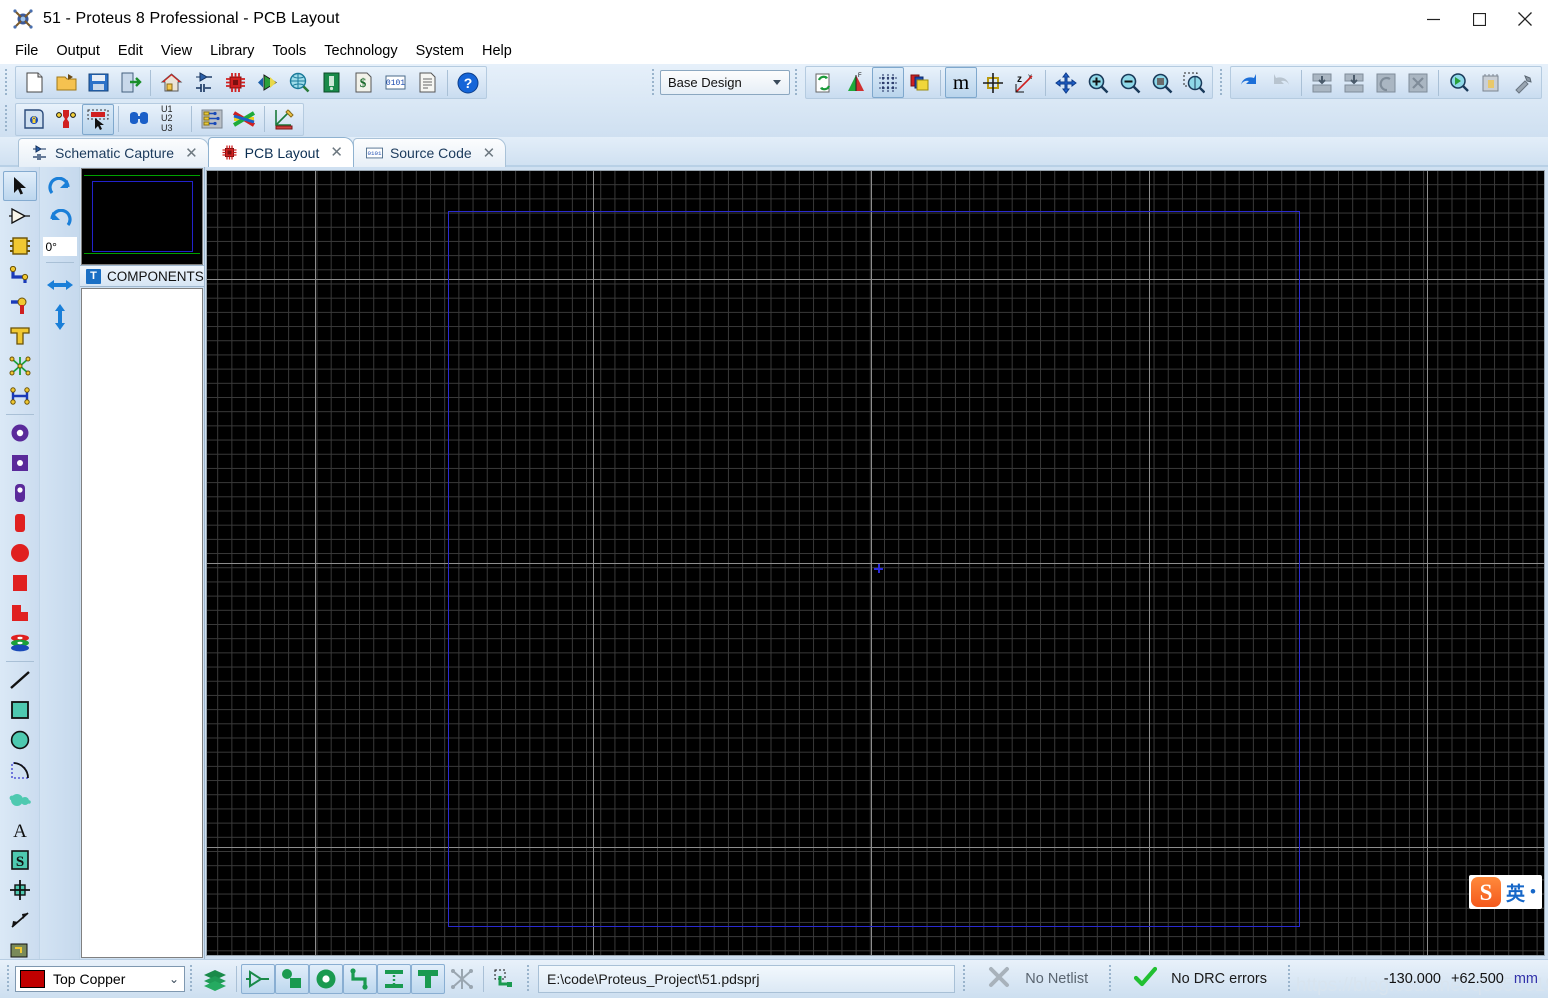 The width and height of the screenshot is (1548, 998). Describe the element at coordinates (797, 82) in the screenshot. I see `view-toolbar-grip` at that location.